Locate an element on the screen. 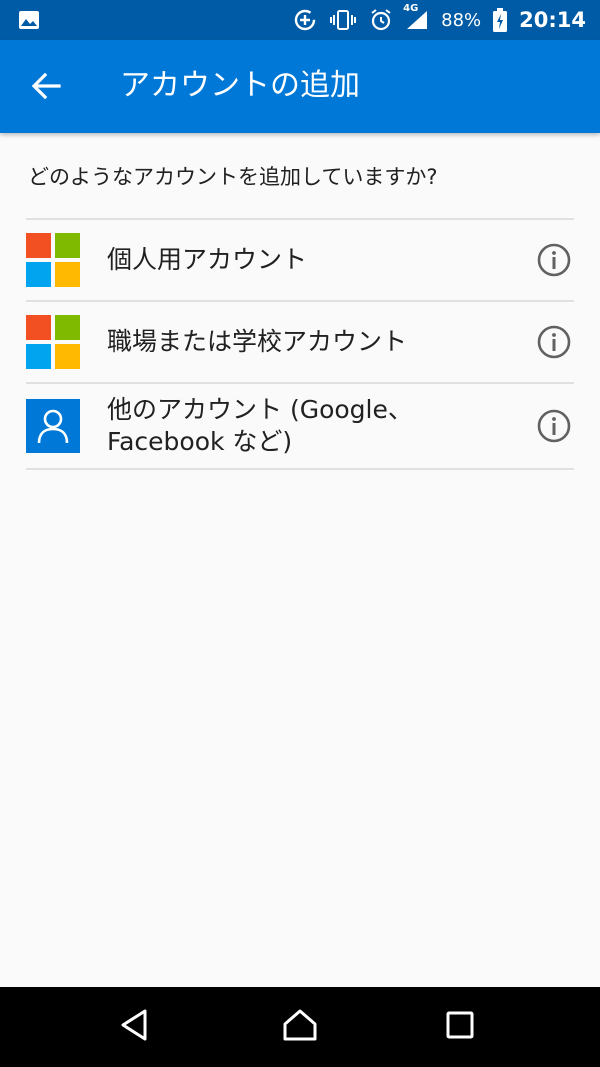 Image resolution: width=600 pixels, height=1067 pixels. back-triangle-icon is located at coordinates (134, 1027).